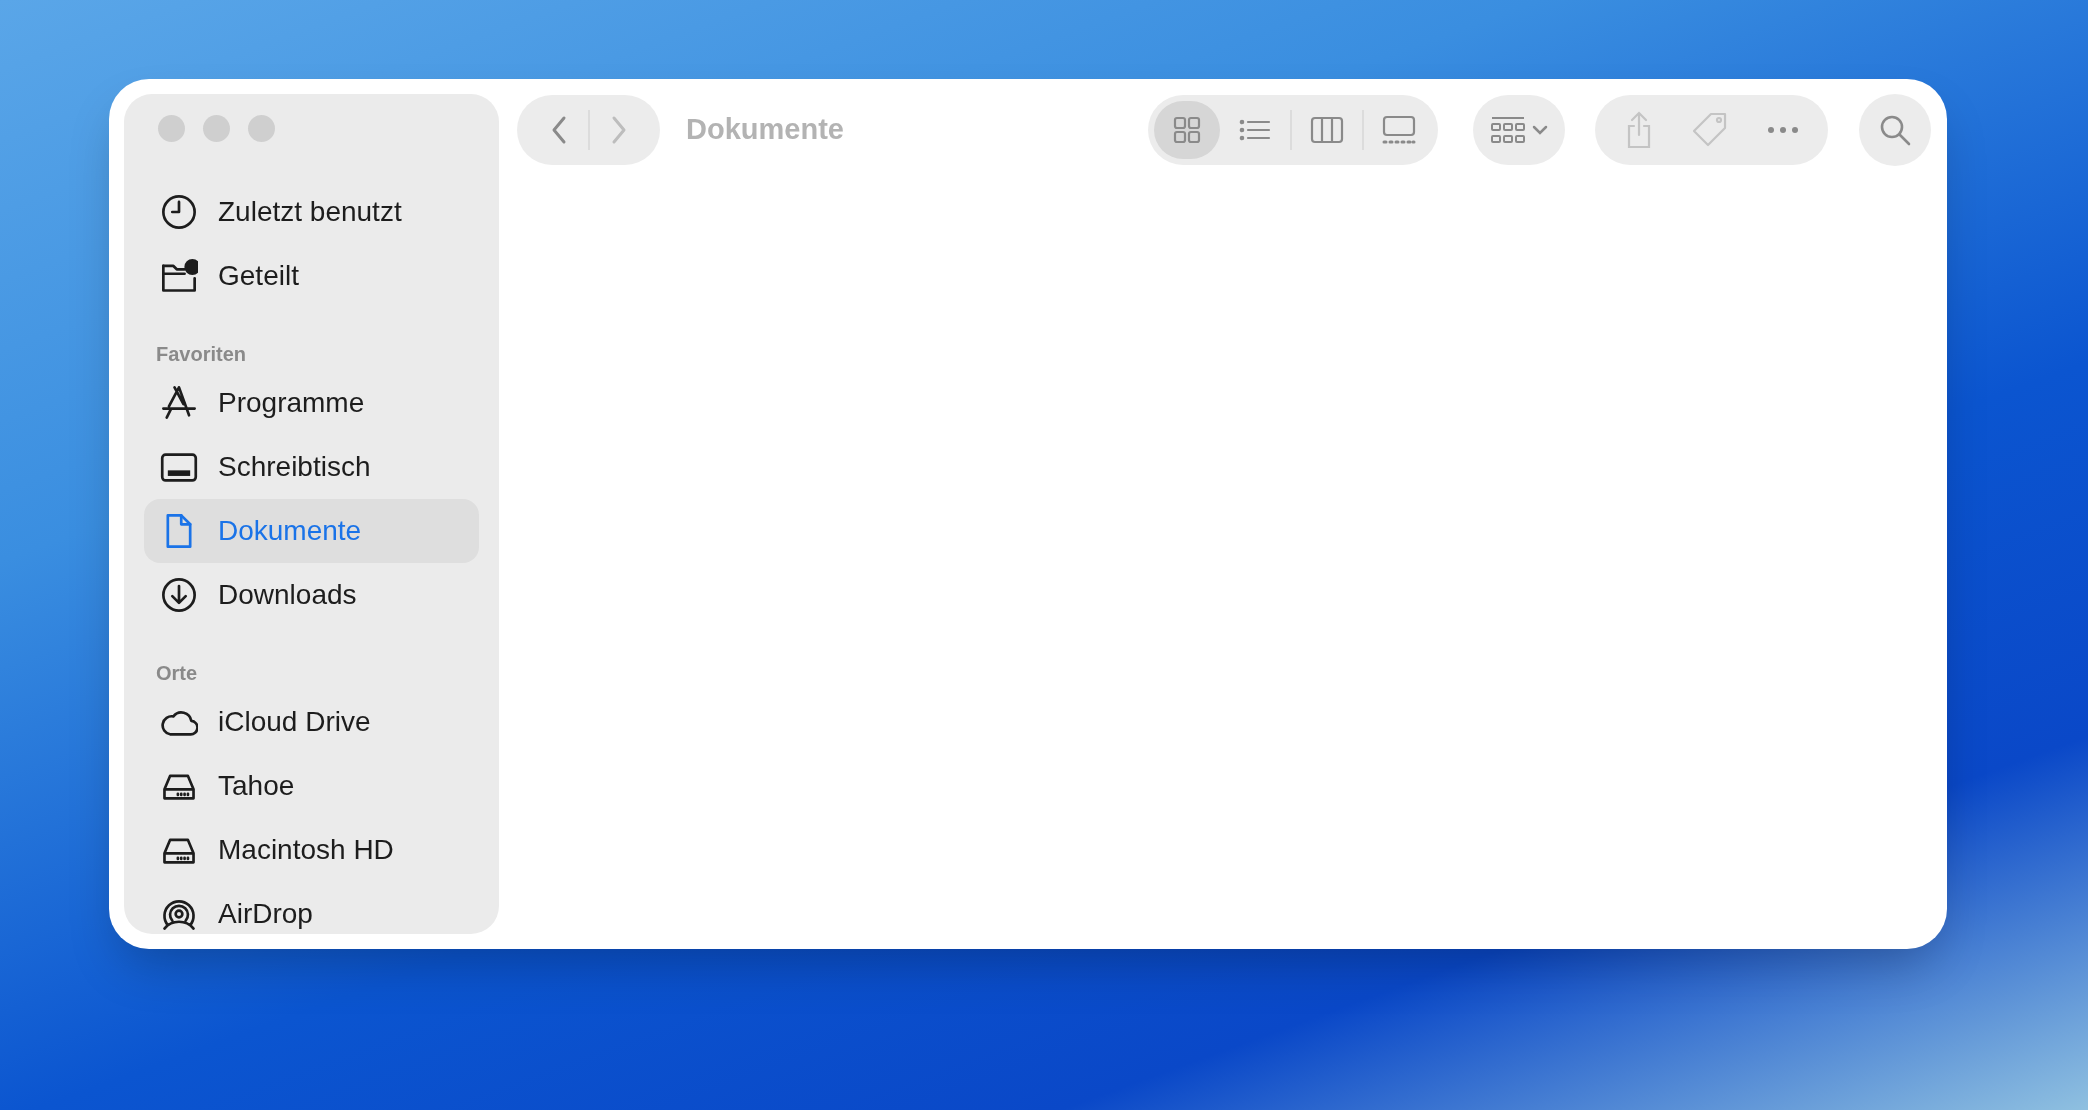 Image resolution: width=2088 pixels, height=1110 pixels. I want to click on section-heading: Orte, so click(176, 673).